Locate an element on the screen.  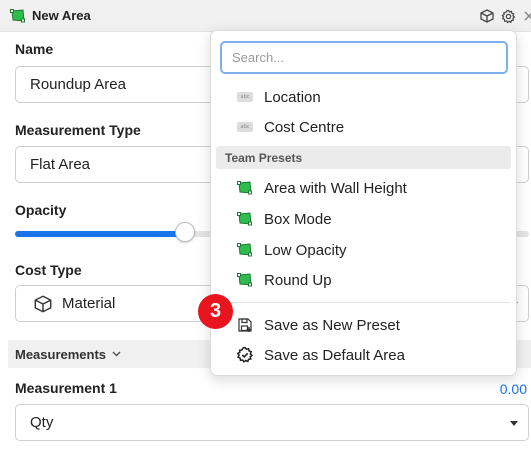
action-label: Save as New Preset is located at coordinates (332, 325).